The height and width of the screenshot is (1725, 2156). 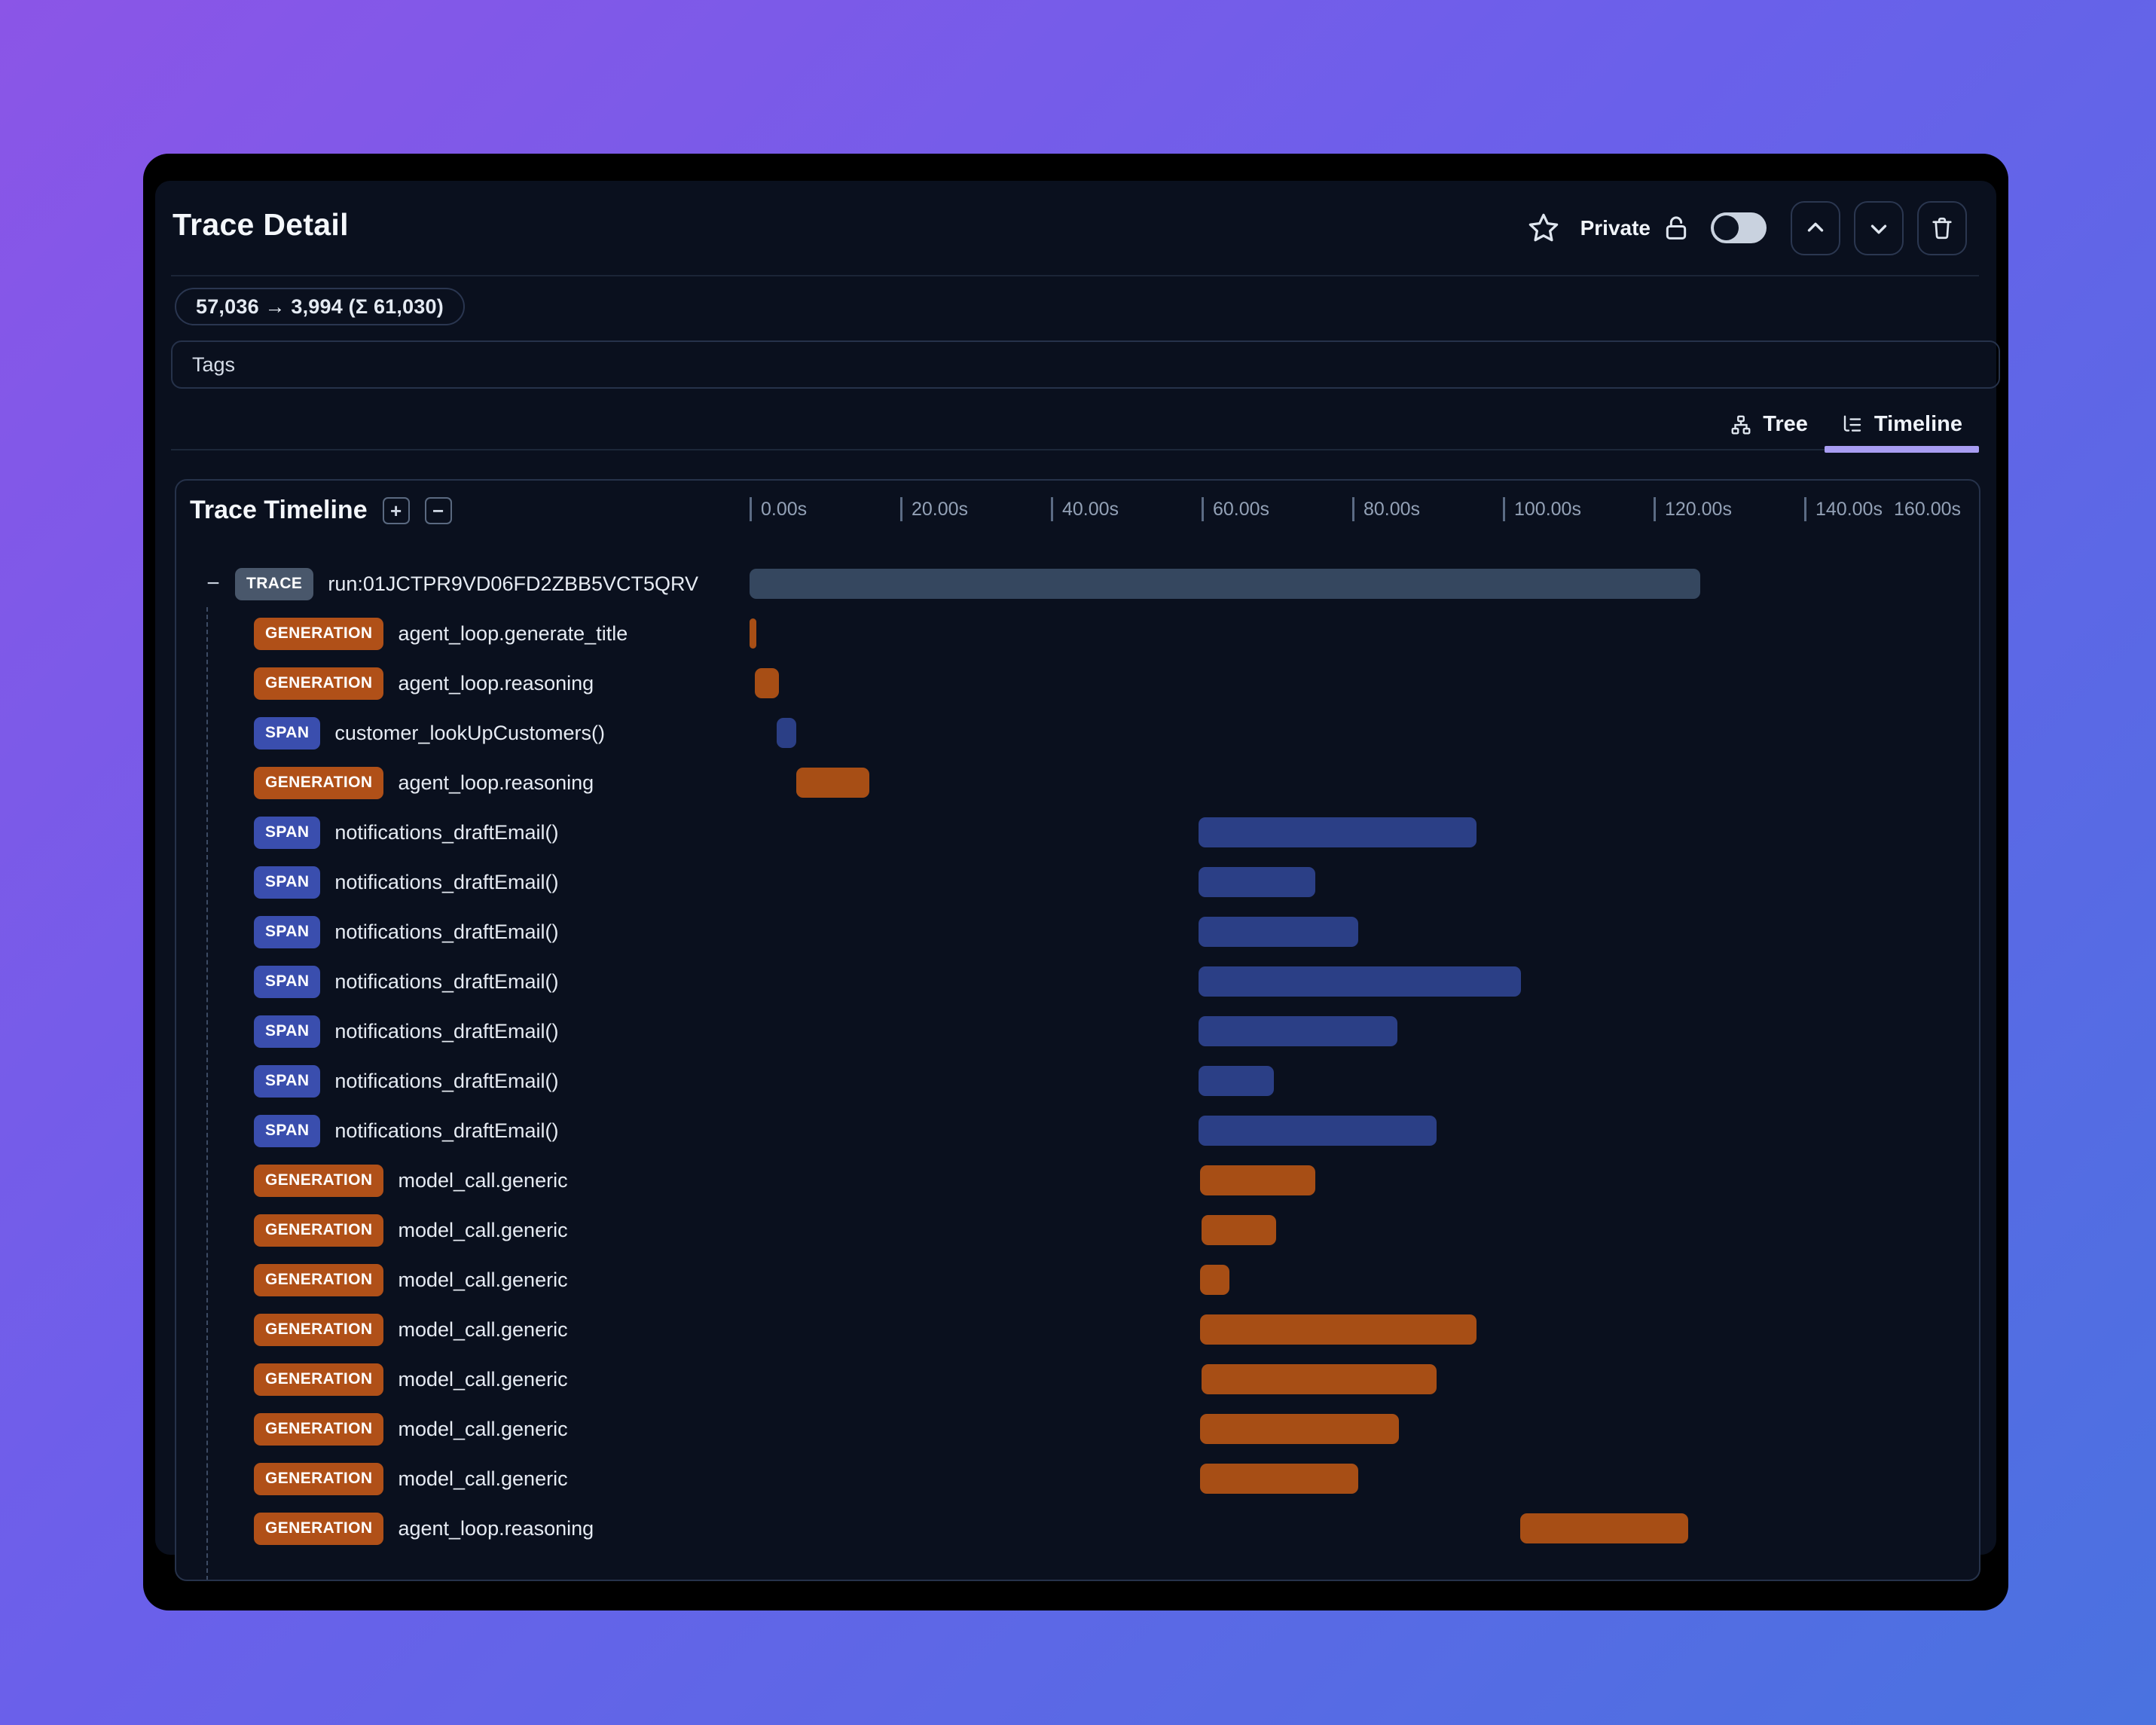 I want to click on star-icon, so click(x=1543, y=228).